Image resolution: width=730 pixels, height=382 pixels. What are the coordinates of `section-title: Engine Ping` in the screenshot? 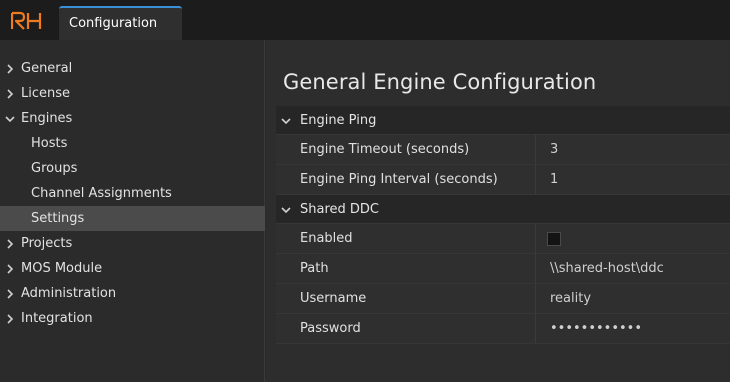 It's located at (338, 120).